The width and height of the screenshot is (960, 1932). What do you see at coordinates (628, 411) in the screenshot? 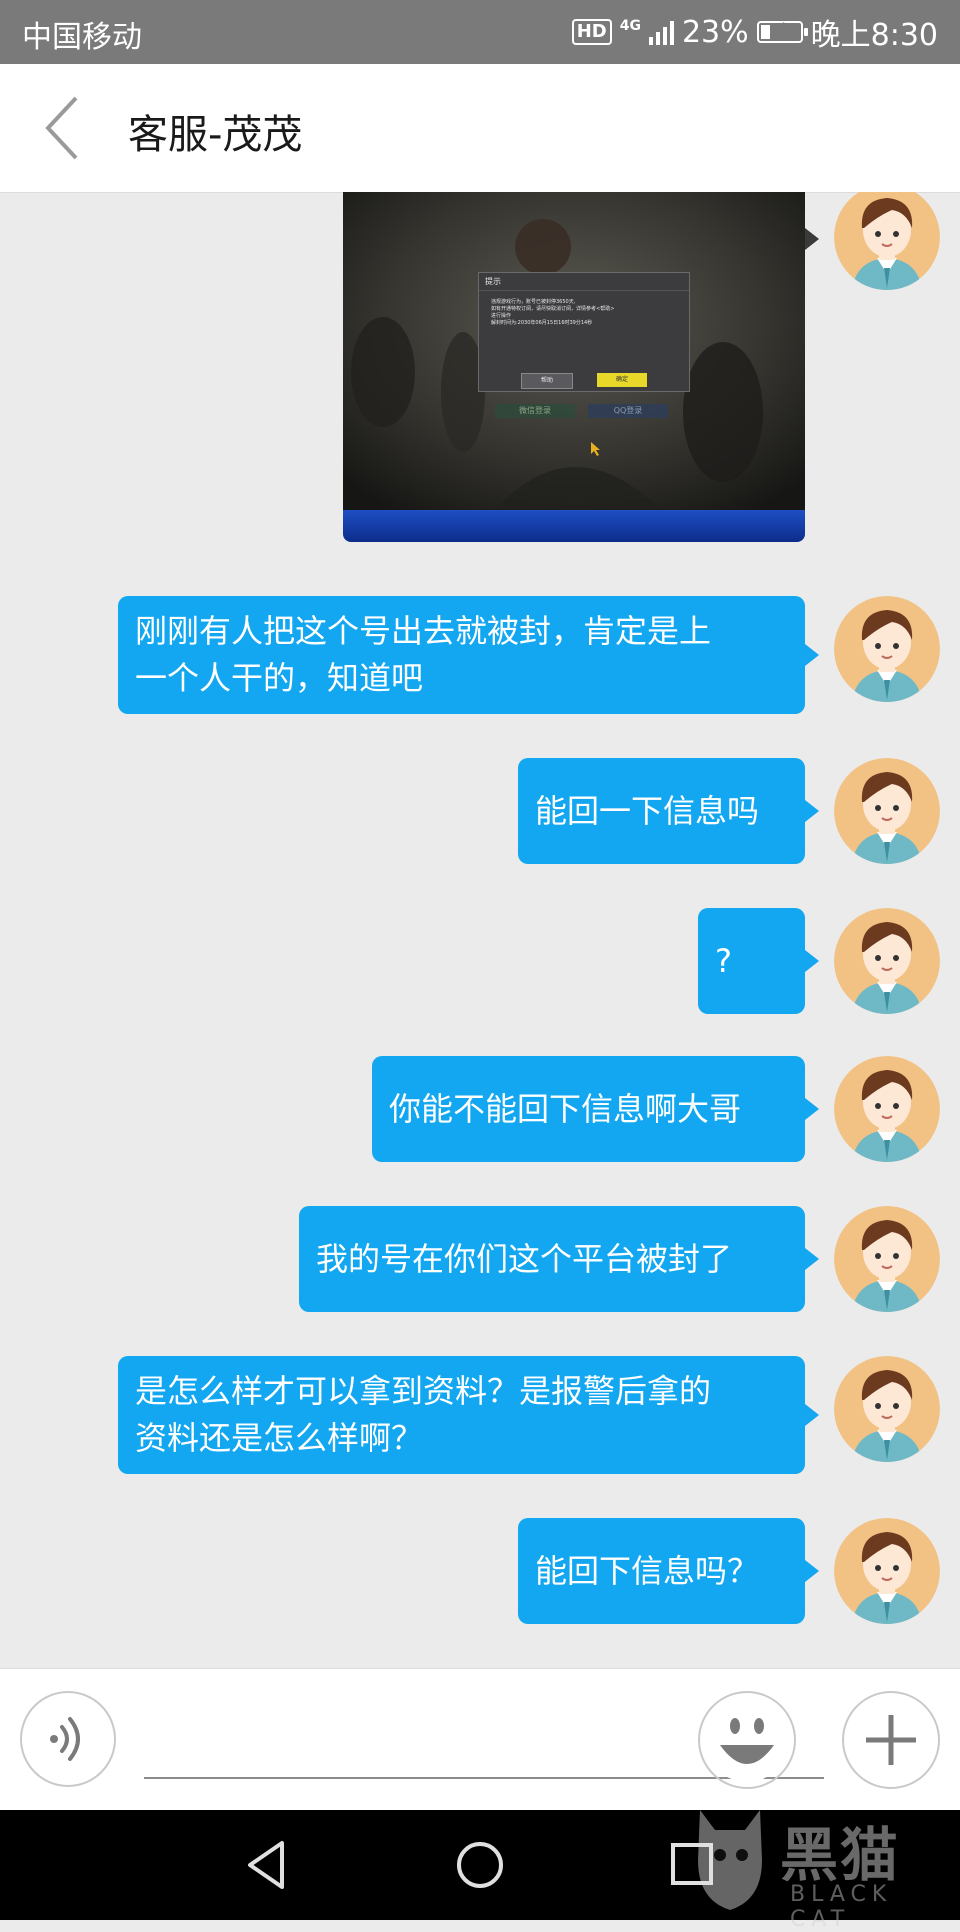
I see `qq-login-button: QQ登录` at bounding box center [628, 411].